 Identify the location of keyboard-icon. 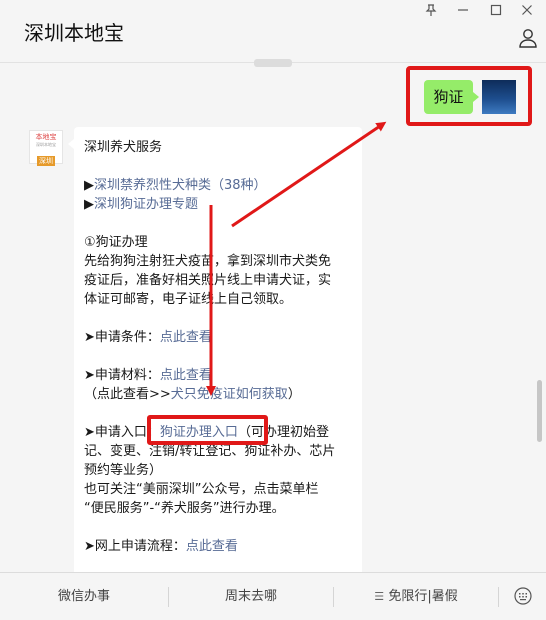
(523, 596).